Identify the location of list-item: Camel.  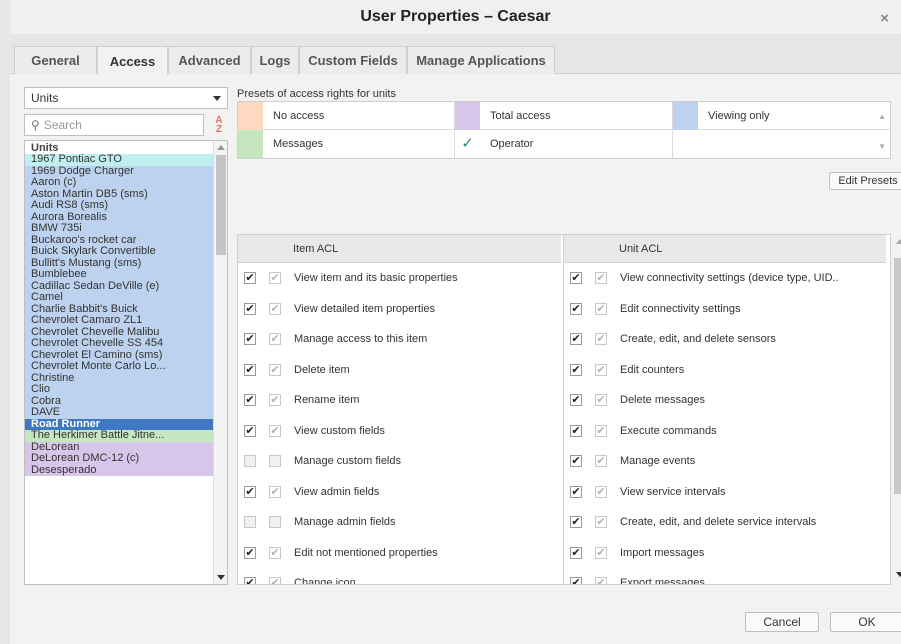
(119, 298).